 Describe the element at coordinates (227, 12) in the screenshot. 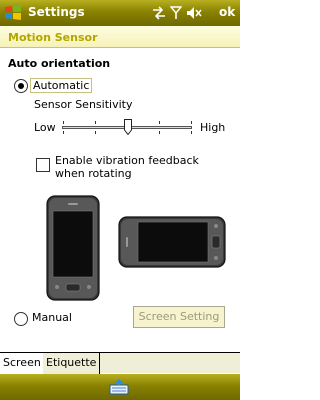

I see `ok-button: ok` at that location.